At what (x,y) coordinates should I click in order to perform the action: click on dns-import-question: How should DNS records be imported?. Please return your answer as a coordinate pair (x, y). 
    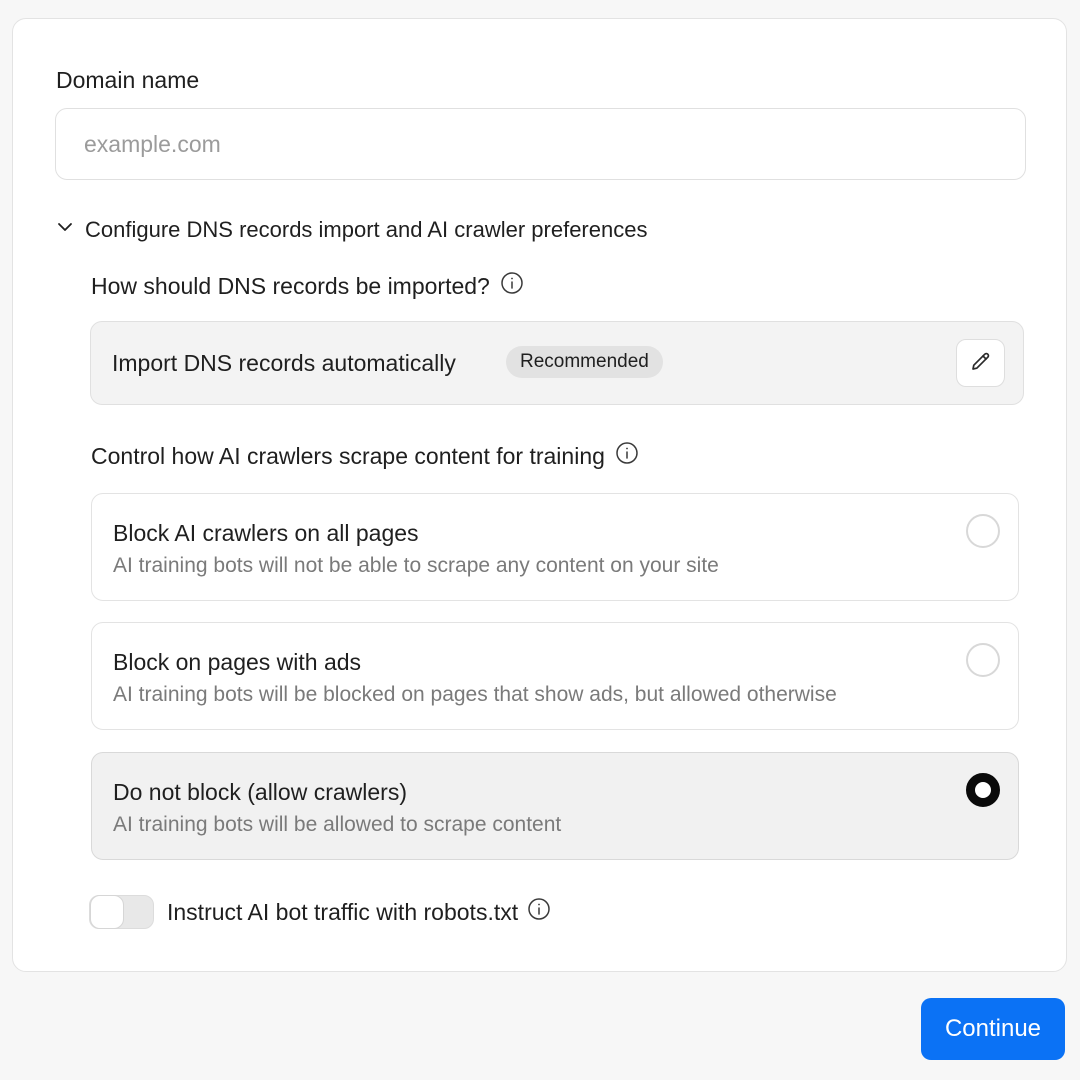
    Looking at the image, I should click on (290, 285).